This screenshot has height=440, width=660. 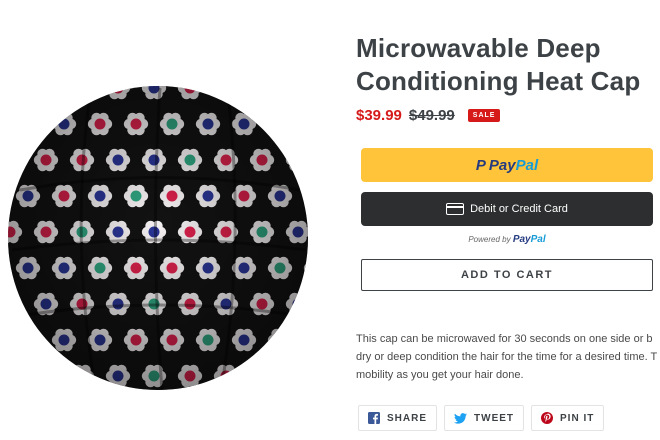 I want to click on powered-by-paypal: Powered by PayPal, so click(x=507, y=239).